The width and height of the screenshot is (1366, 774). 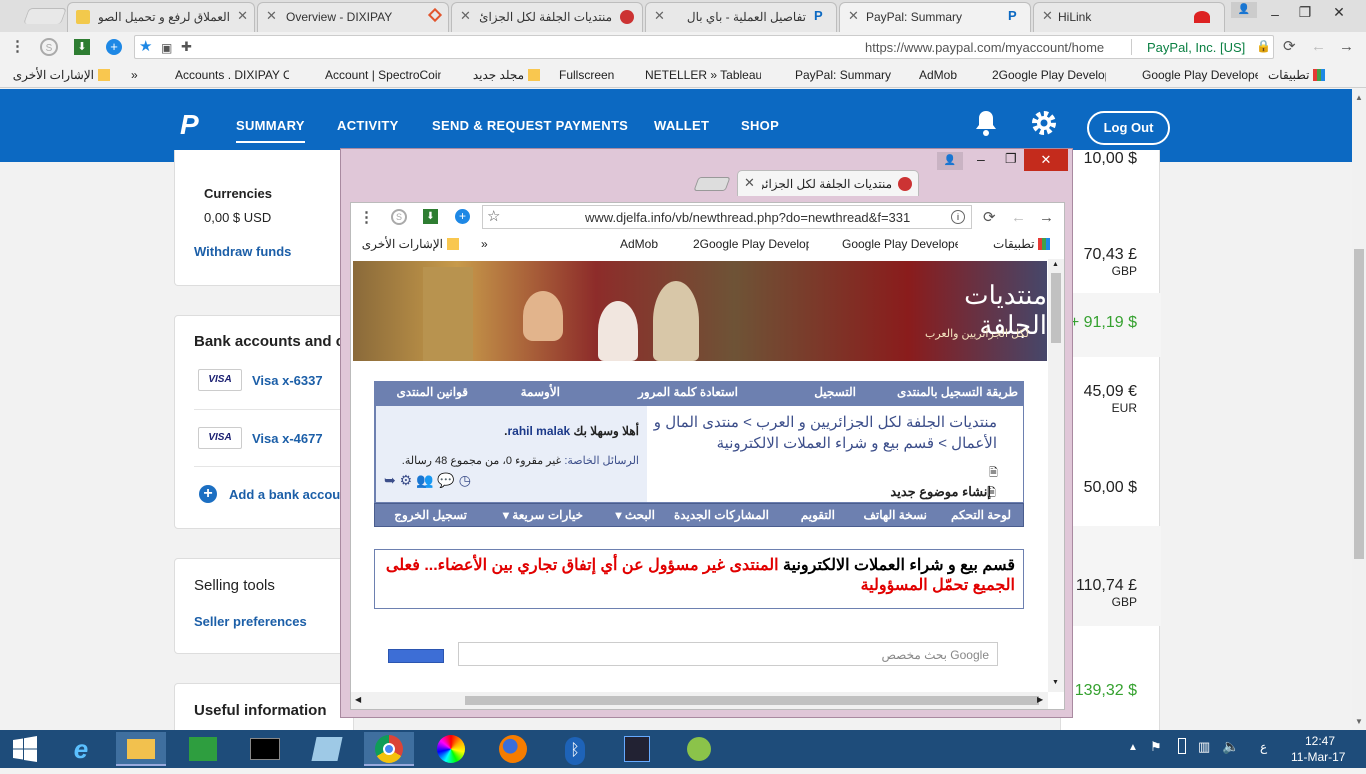 I want to click on file-explorer-icon, so click(x=141, y=749).